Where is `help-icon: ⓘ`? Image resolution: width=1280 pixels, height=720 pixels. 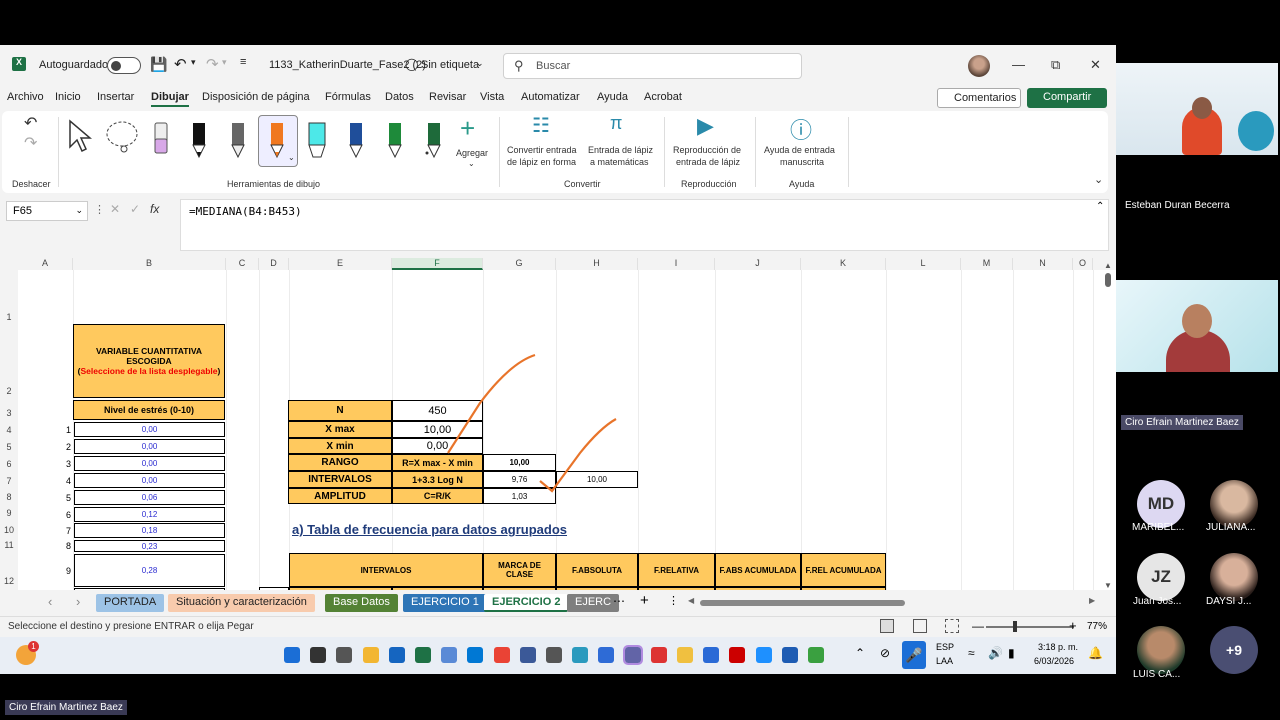 help-icon: ⓘ is located at coordinates (801, 129).